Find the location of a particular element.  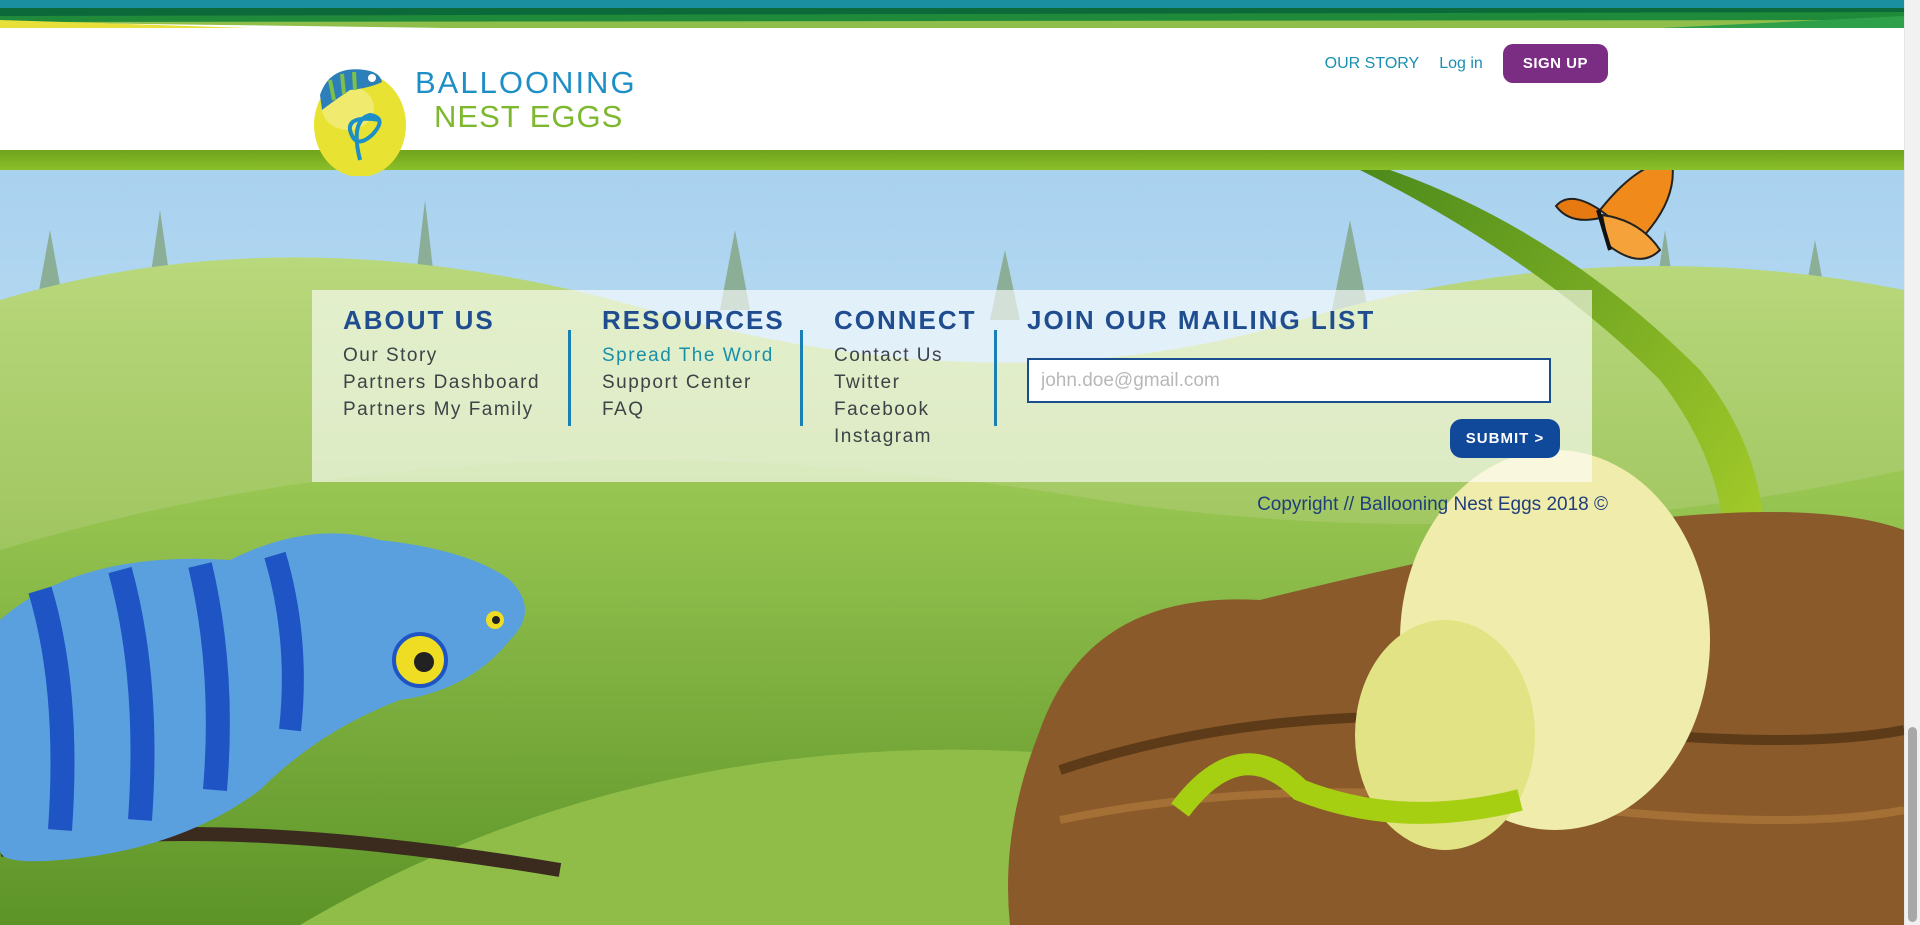

footer-link-faq: FAQ is located at coordinates (693, 409).